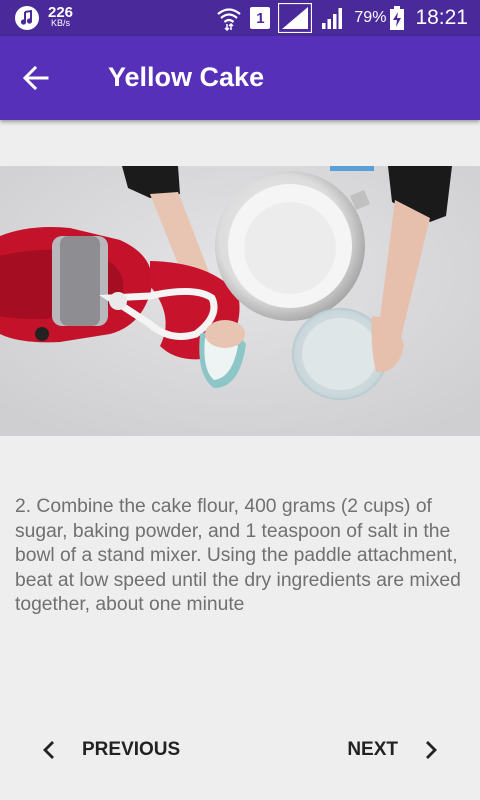  I want to click on back-button, so click(36, 78).